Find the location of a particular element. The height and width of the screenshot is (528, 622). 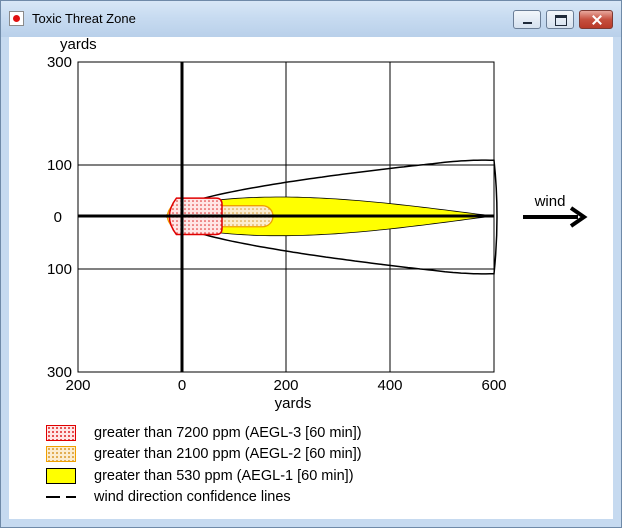

legend-label: wind direction confidence lines is located at coordinates (192, 497).